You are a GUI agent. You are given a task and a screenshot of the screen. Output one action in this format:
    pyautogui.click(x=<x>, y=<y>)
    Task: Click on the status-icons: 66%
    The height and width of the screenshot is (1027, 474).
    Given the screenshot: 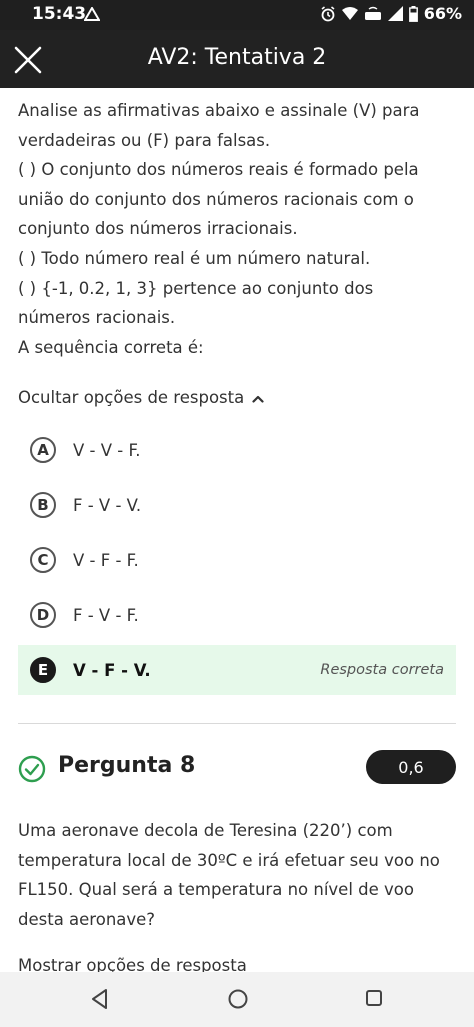 What is the action you would take?
    pyautogui.click(x=391, y=13)
    